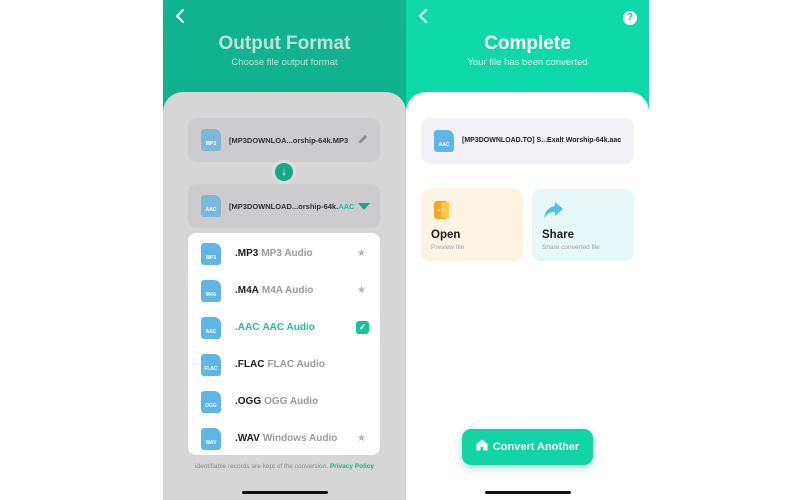 Image resolution: width=800 pixels, height=500 pixels. What do you see at coordinates (364, 206) in the screenshot?
I see `triangle-down-icon` at bounding box center [364, 206].